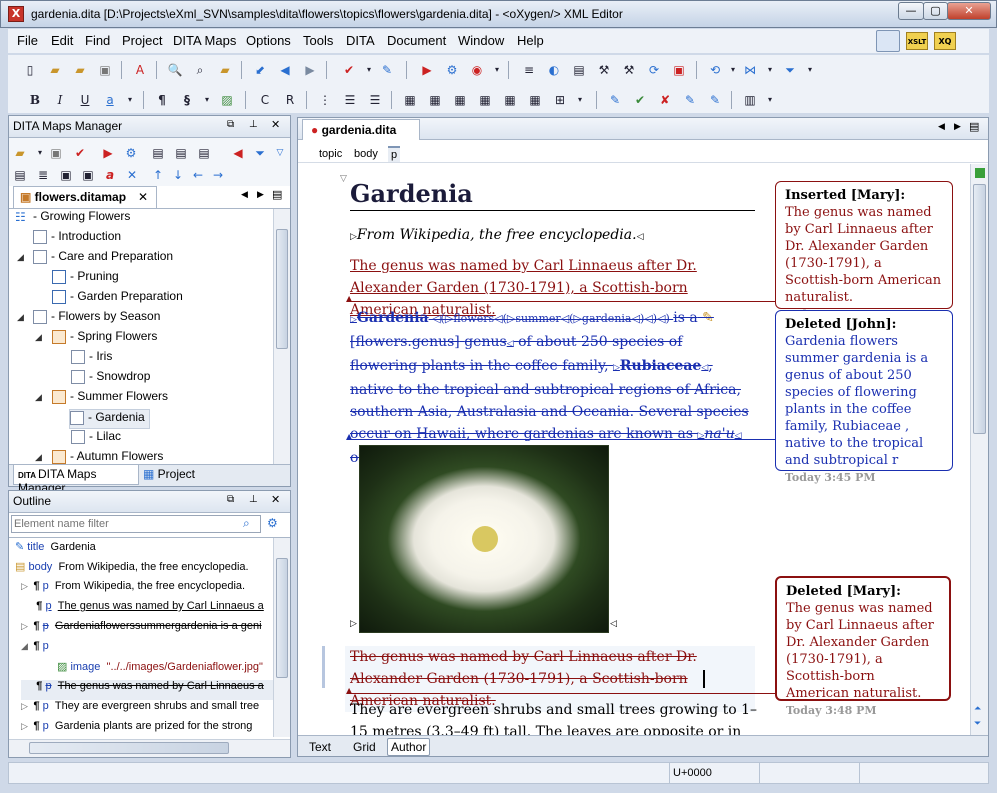 The image size is (997, 793). What do you see at coordinates (260, 153) in the screenshot?
I see `map-filter-icon: ⏷` at bounding box center [260, 153].